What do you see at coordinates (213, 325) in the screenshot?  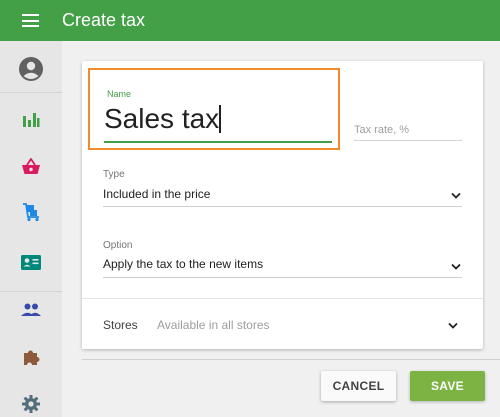 I see `stores-value: Available in all stores` at bounding box center [213, 325].